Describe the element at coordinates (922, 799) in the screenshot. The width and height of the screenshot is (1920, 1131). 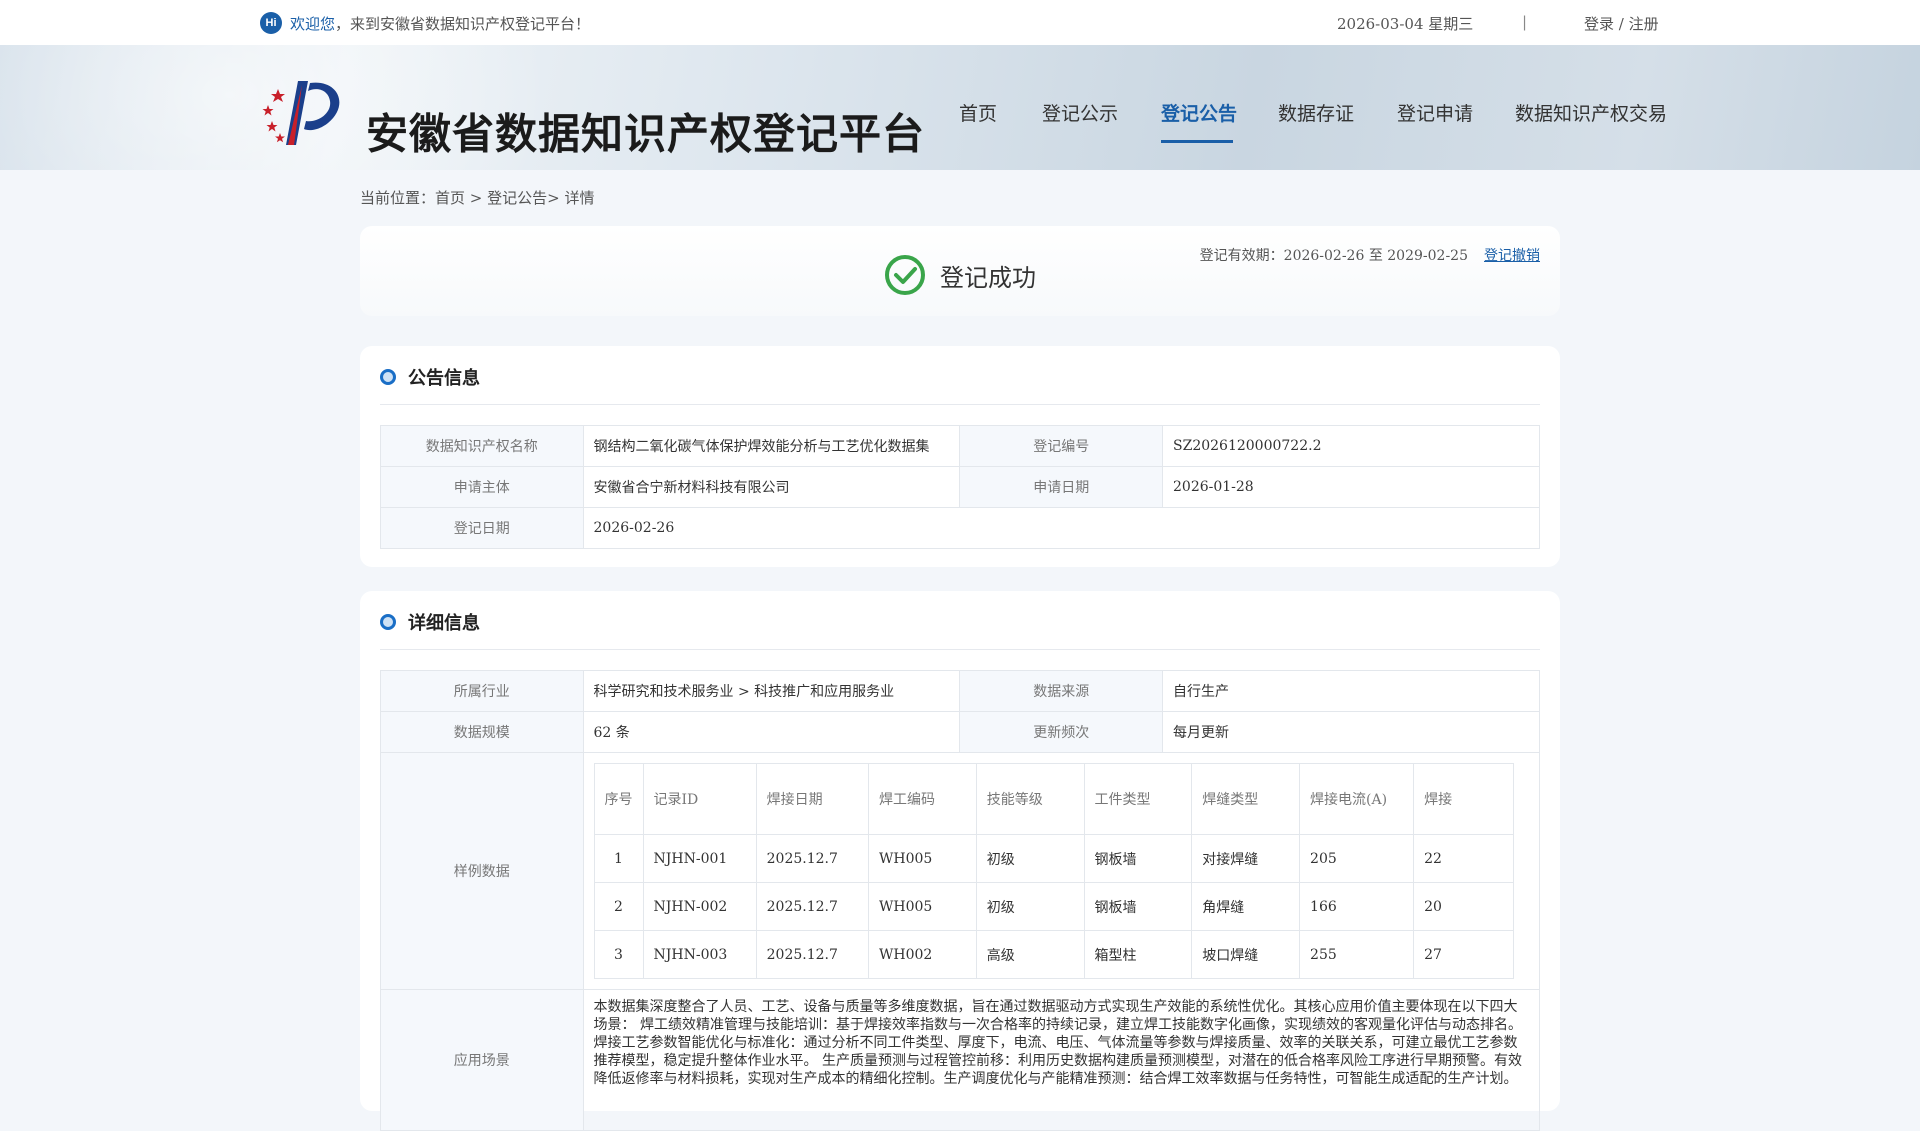
I see `sample-col-header: 焊工编码` at that location.